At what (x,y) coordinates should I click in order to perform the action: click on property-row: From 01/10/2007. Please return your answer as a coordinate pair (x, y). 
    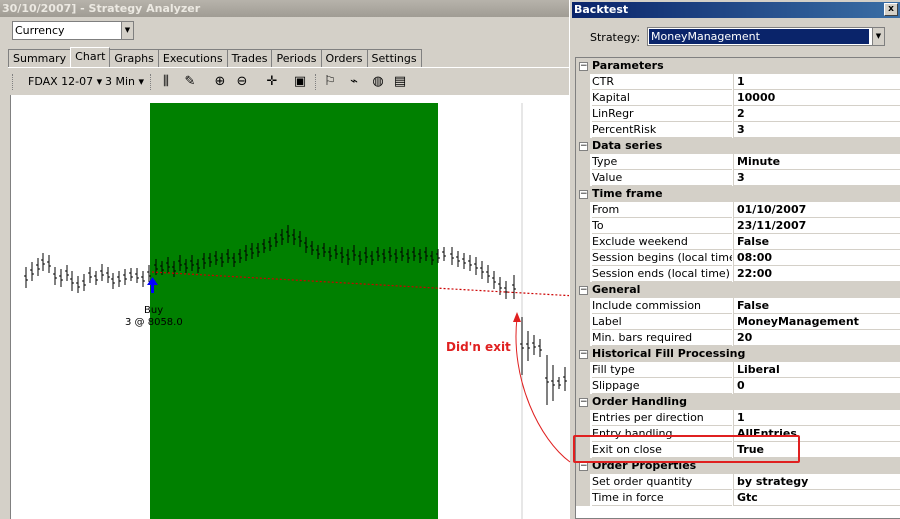
    Looking at the image, I should click on (738, 210).